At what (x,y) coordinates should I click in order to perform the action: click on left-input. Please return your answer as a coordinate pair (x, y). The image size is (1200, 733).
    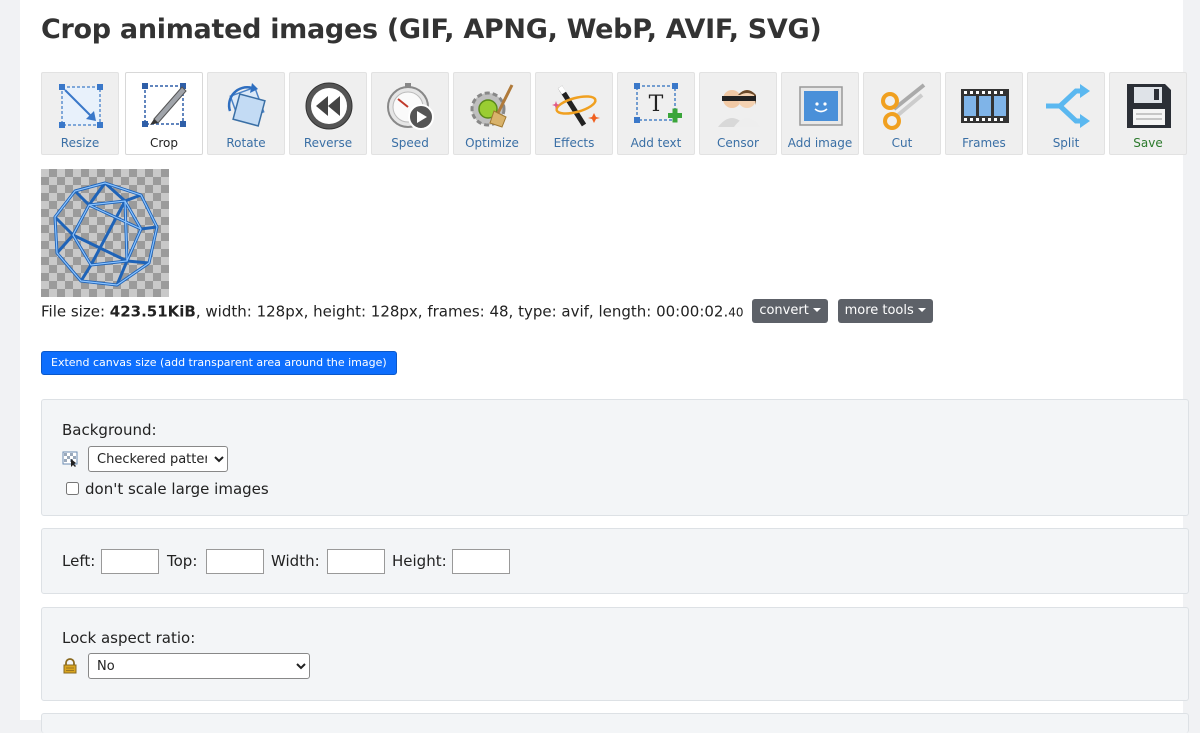
    Looking at the image, I should click on (130, 561).